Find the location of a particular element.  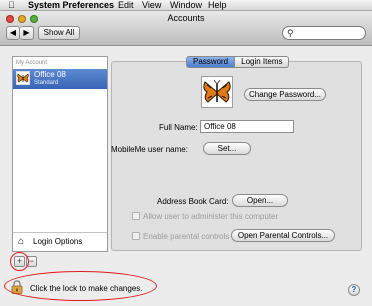

menu-view: View is located at coordinates (151, 5).